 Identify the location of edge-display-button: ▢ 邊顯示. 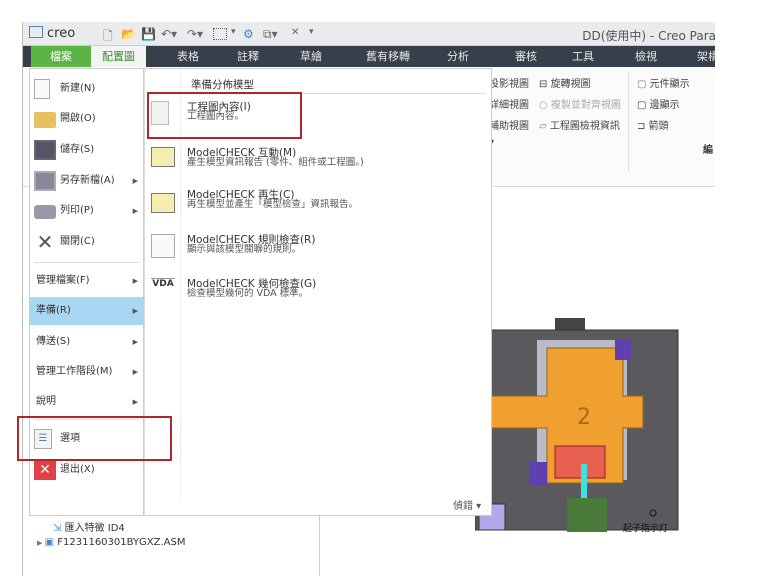
(658, 103).